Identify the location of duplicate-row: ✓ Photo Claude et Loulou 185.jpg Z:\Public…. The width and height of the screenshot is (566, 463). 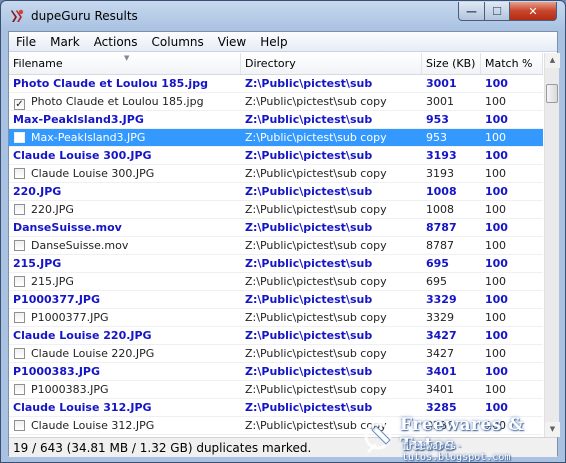
(276, 102).